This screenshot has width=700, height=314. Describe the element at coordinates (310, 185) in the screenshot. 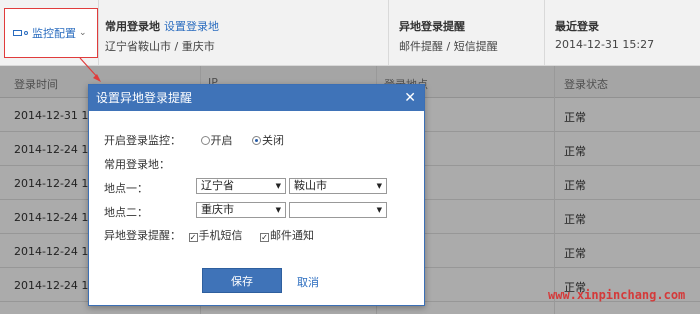

I see `location1-city-value: 鞍山市` at that location.